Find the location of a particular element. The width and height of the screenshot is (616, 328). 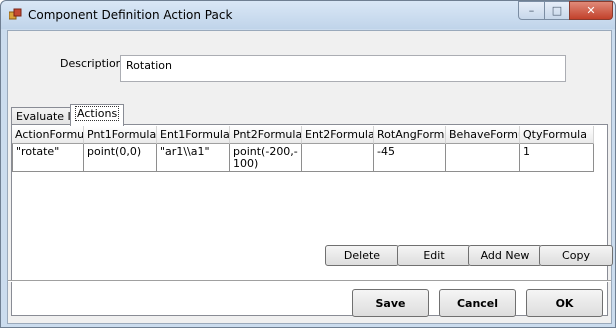

maximize-button: □ is located at coordinates (557, 10).